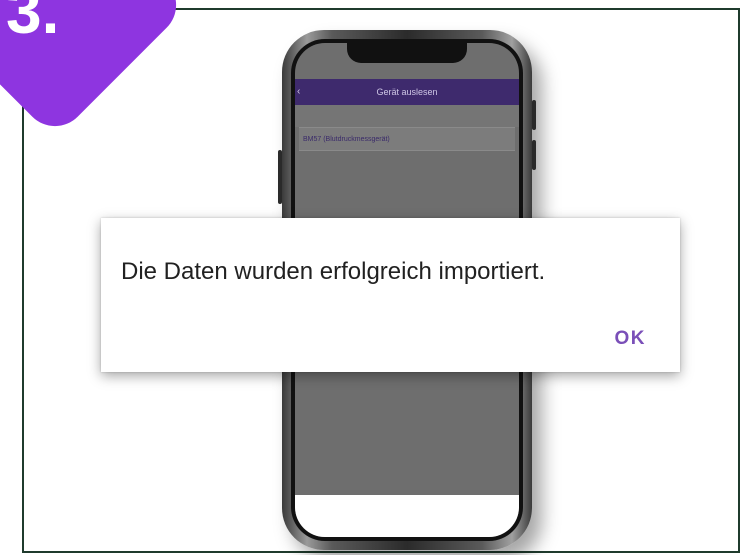  Describe the element at coordinates (33, 23) in the screenshot. I see `step-number: 3.` at that location.